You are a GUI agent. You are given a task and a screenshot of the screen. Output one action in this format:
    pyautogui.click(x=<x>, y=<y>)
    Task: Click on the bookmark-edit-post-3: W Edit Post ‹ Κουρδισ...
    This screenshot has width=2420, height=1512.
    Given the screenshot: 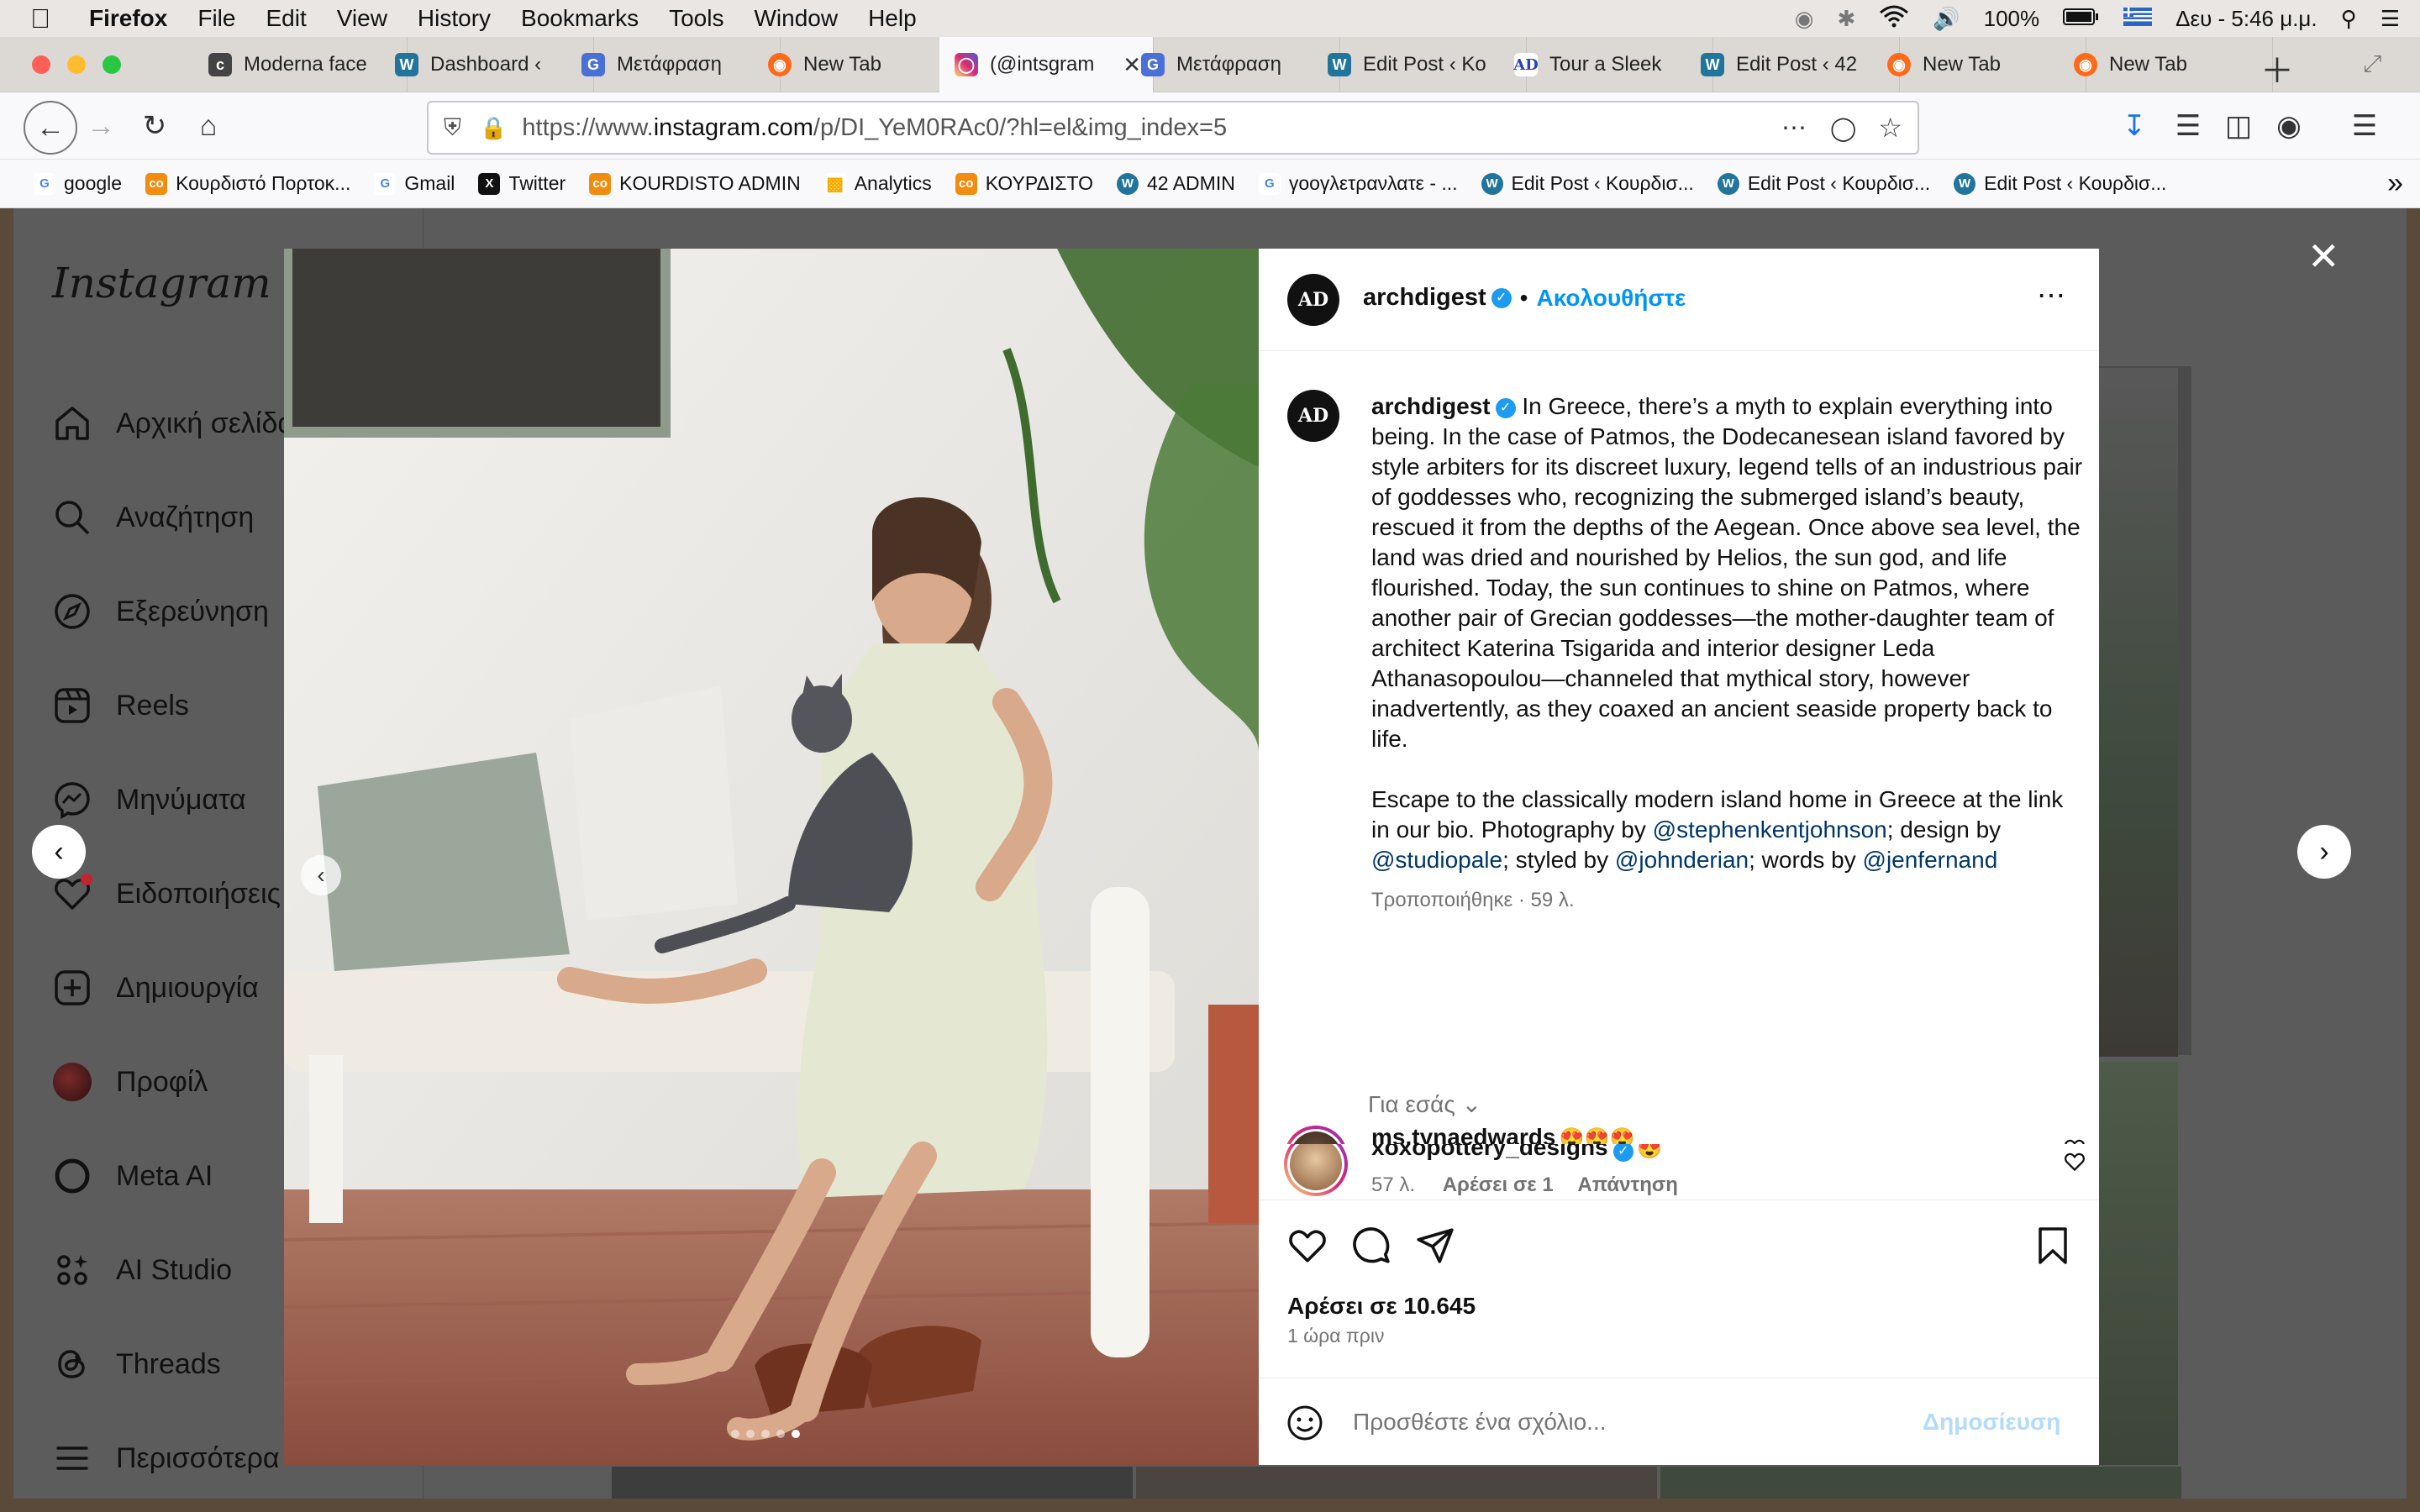 What is the action you would take?
    pyautogui.click(x=2060, y=183)
    